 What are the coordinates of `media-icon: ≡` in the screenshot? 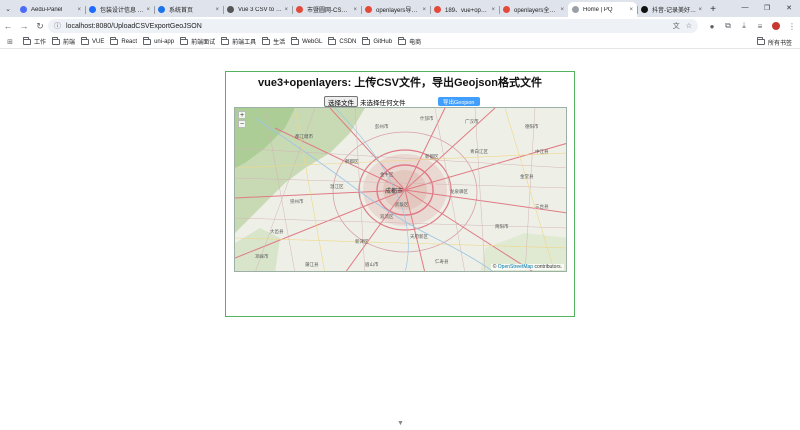 It's located at (760, 26).